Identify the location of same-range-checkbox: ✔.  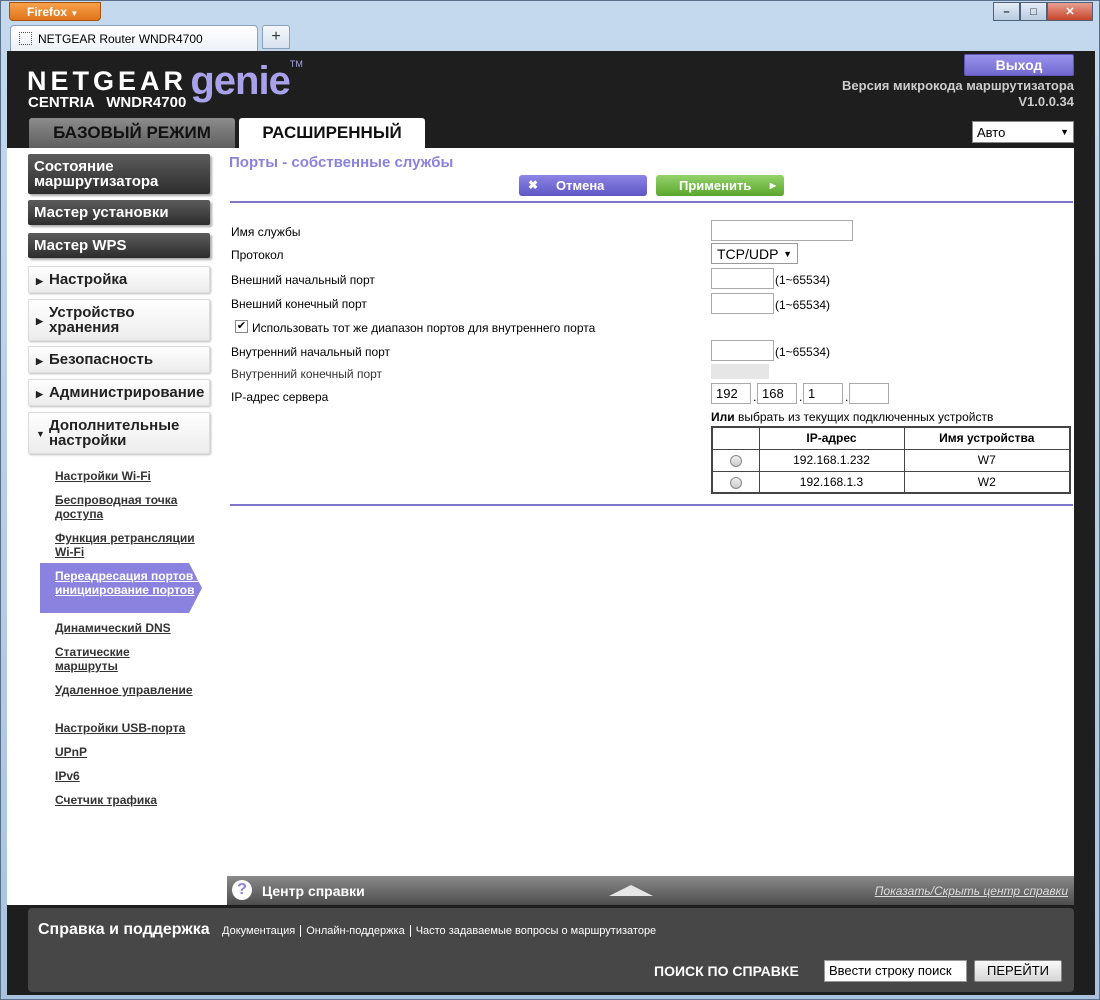
(241, 326).